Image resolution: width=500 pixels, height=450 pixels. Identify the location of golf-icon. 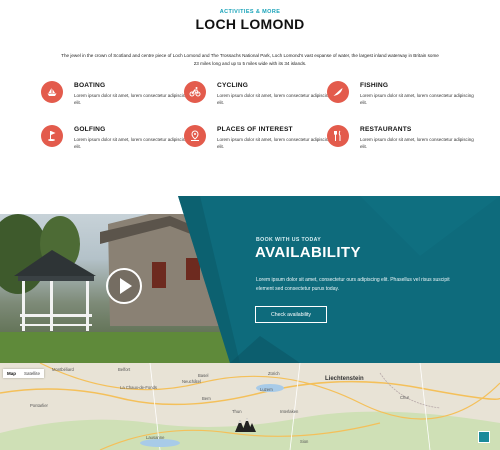
(52, 136).